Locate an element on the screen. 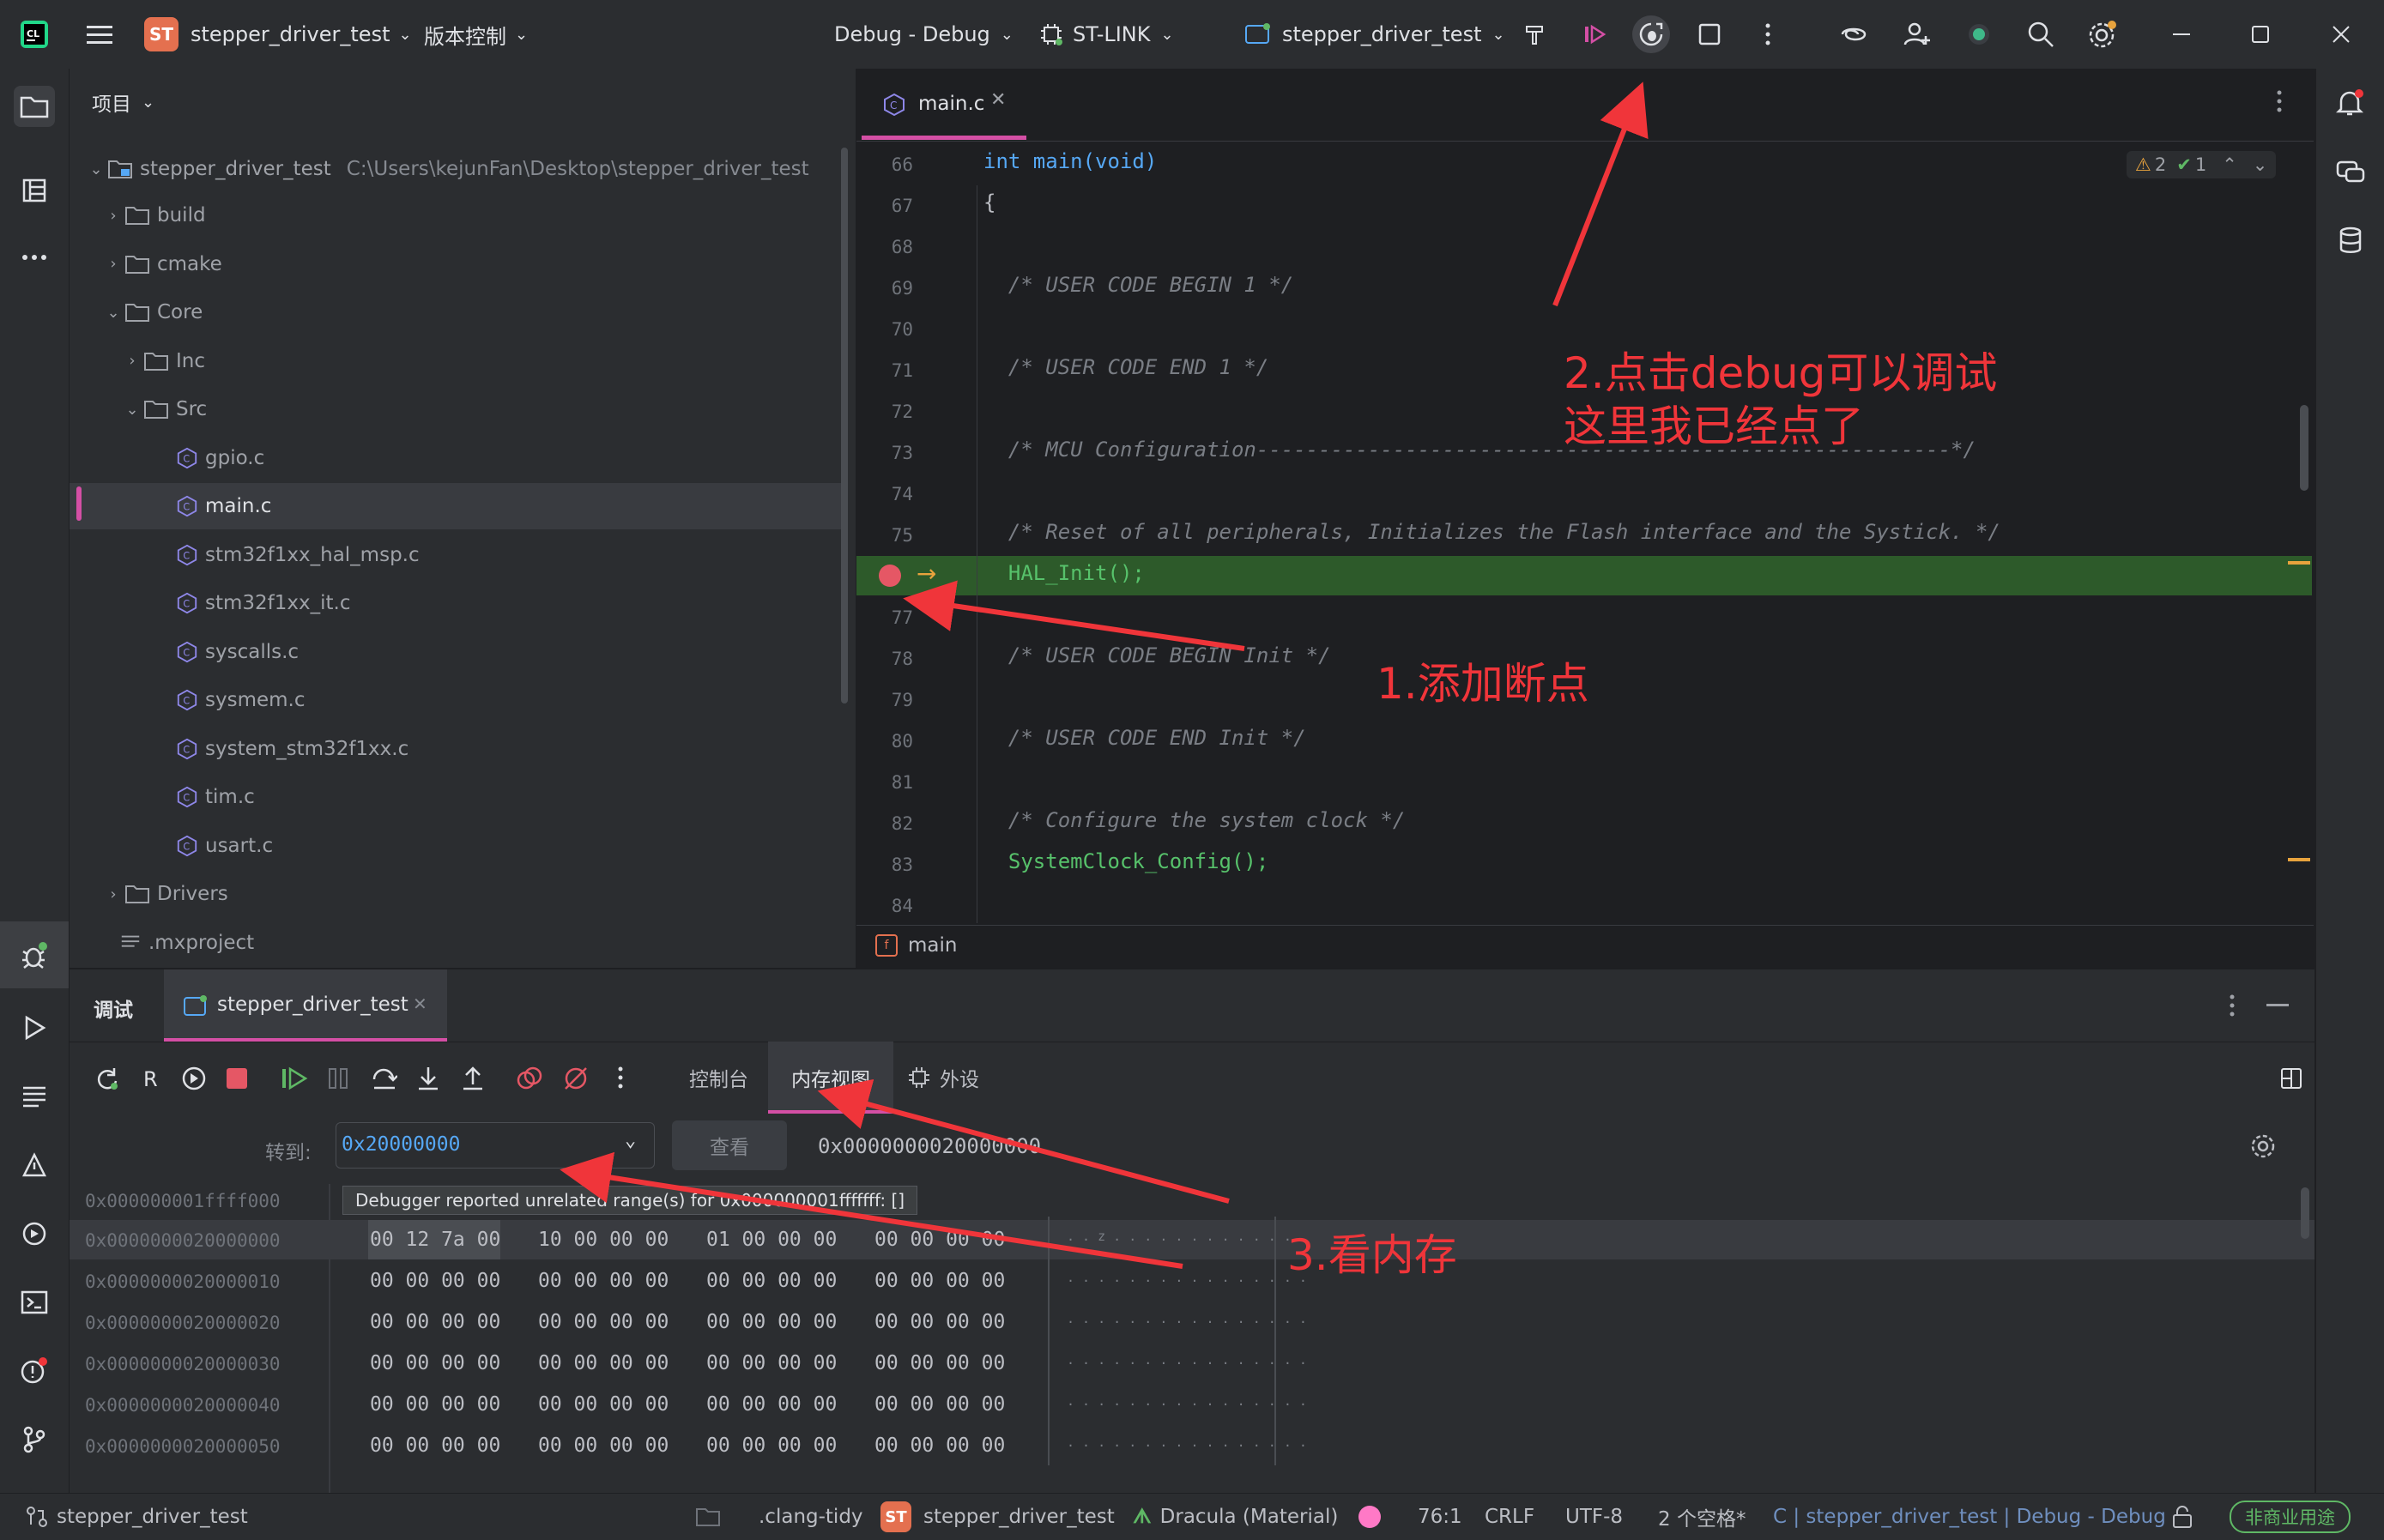  arrow-to-goto-input is located at coordinates (871, 1210).